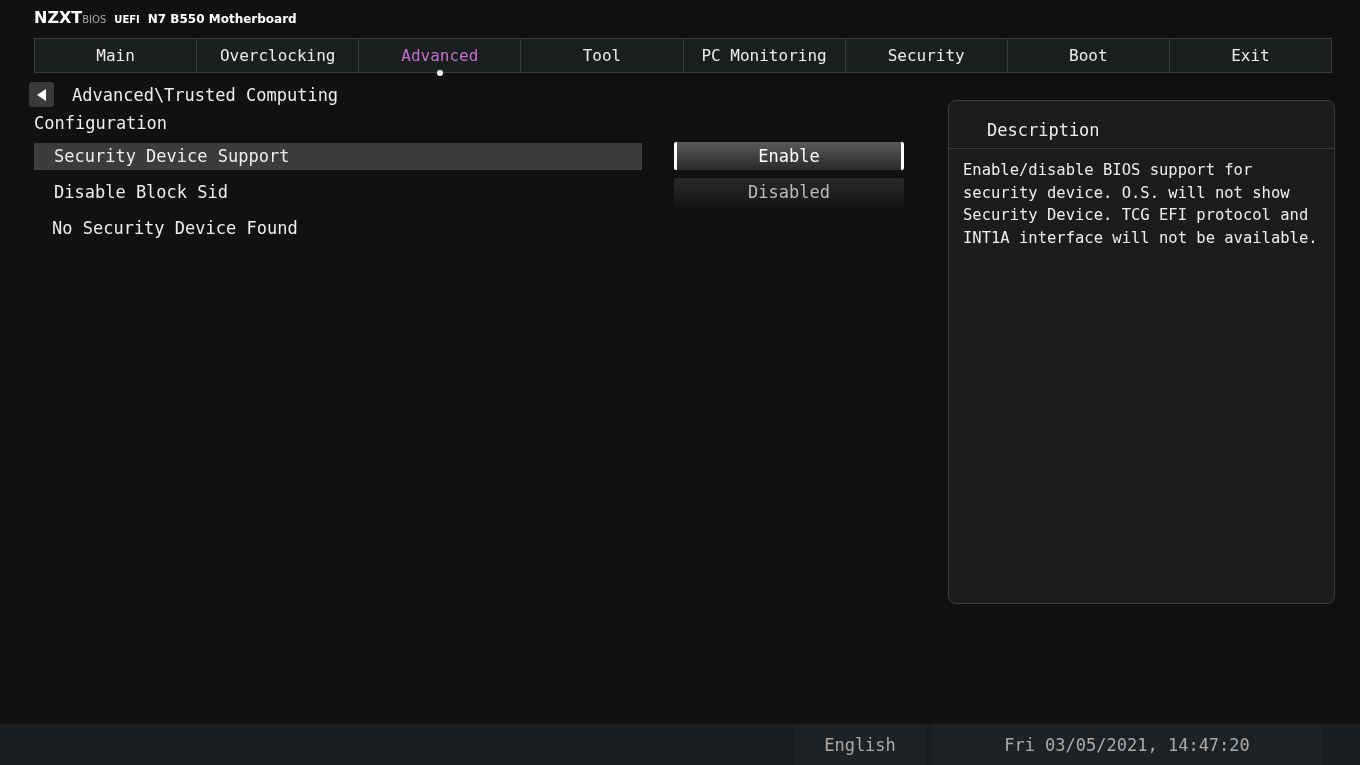  Describe the element at coordinates (1140, 204) in the screenshot. I see `description-text: Enable/disable BIOS support for security device. O.S. will not show Security Device. TCG EFI protocol and INT1A interface will not be available.` at that location.